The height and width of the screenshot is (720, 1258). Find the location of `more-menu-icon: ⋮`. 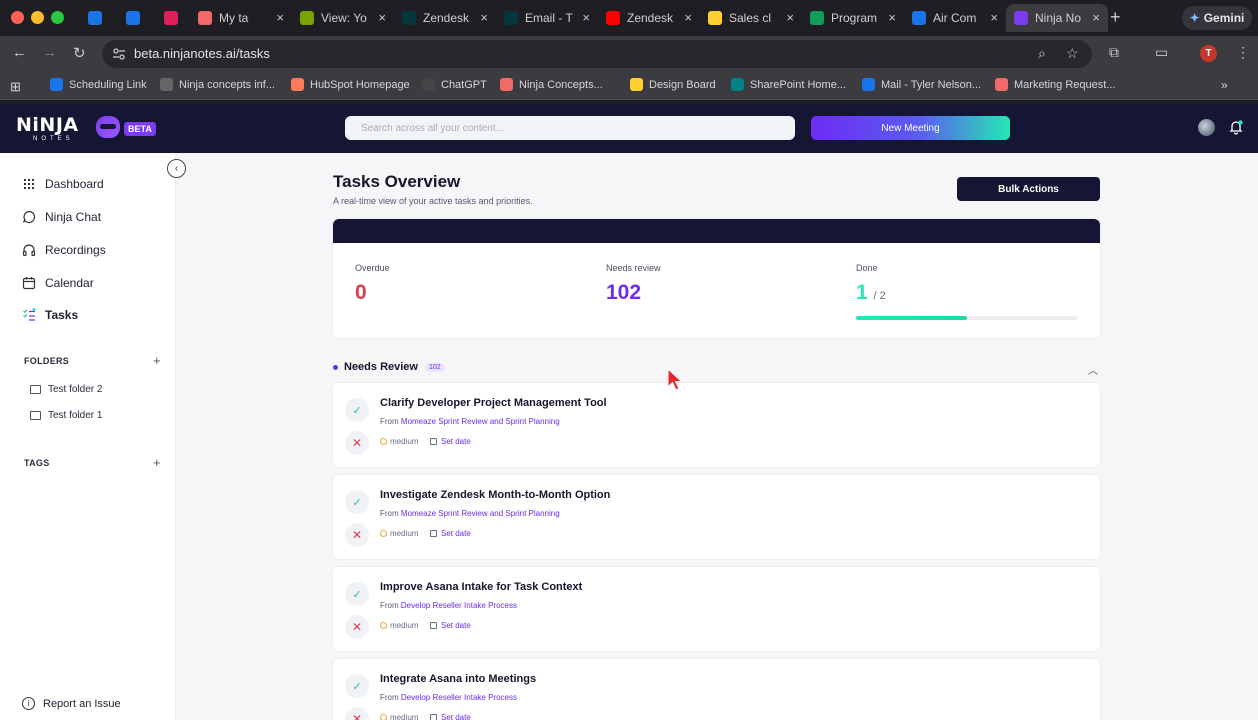

more-menu-icon: ⋮ is located at coordinates (1243, 52).